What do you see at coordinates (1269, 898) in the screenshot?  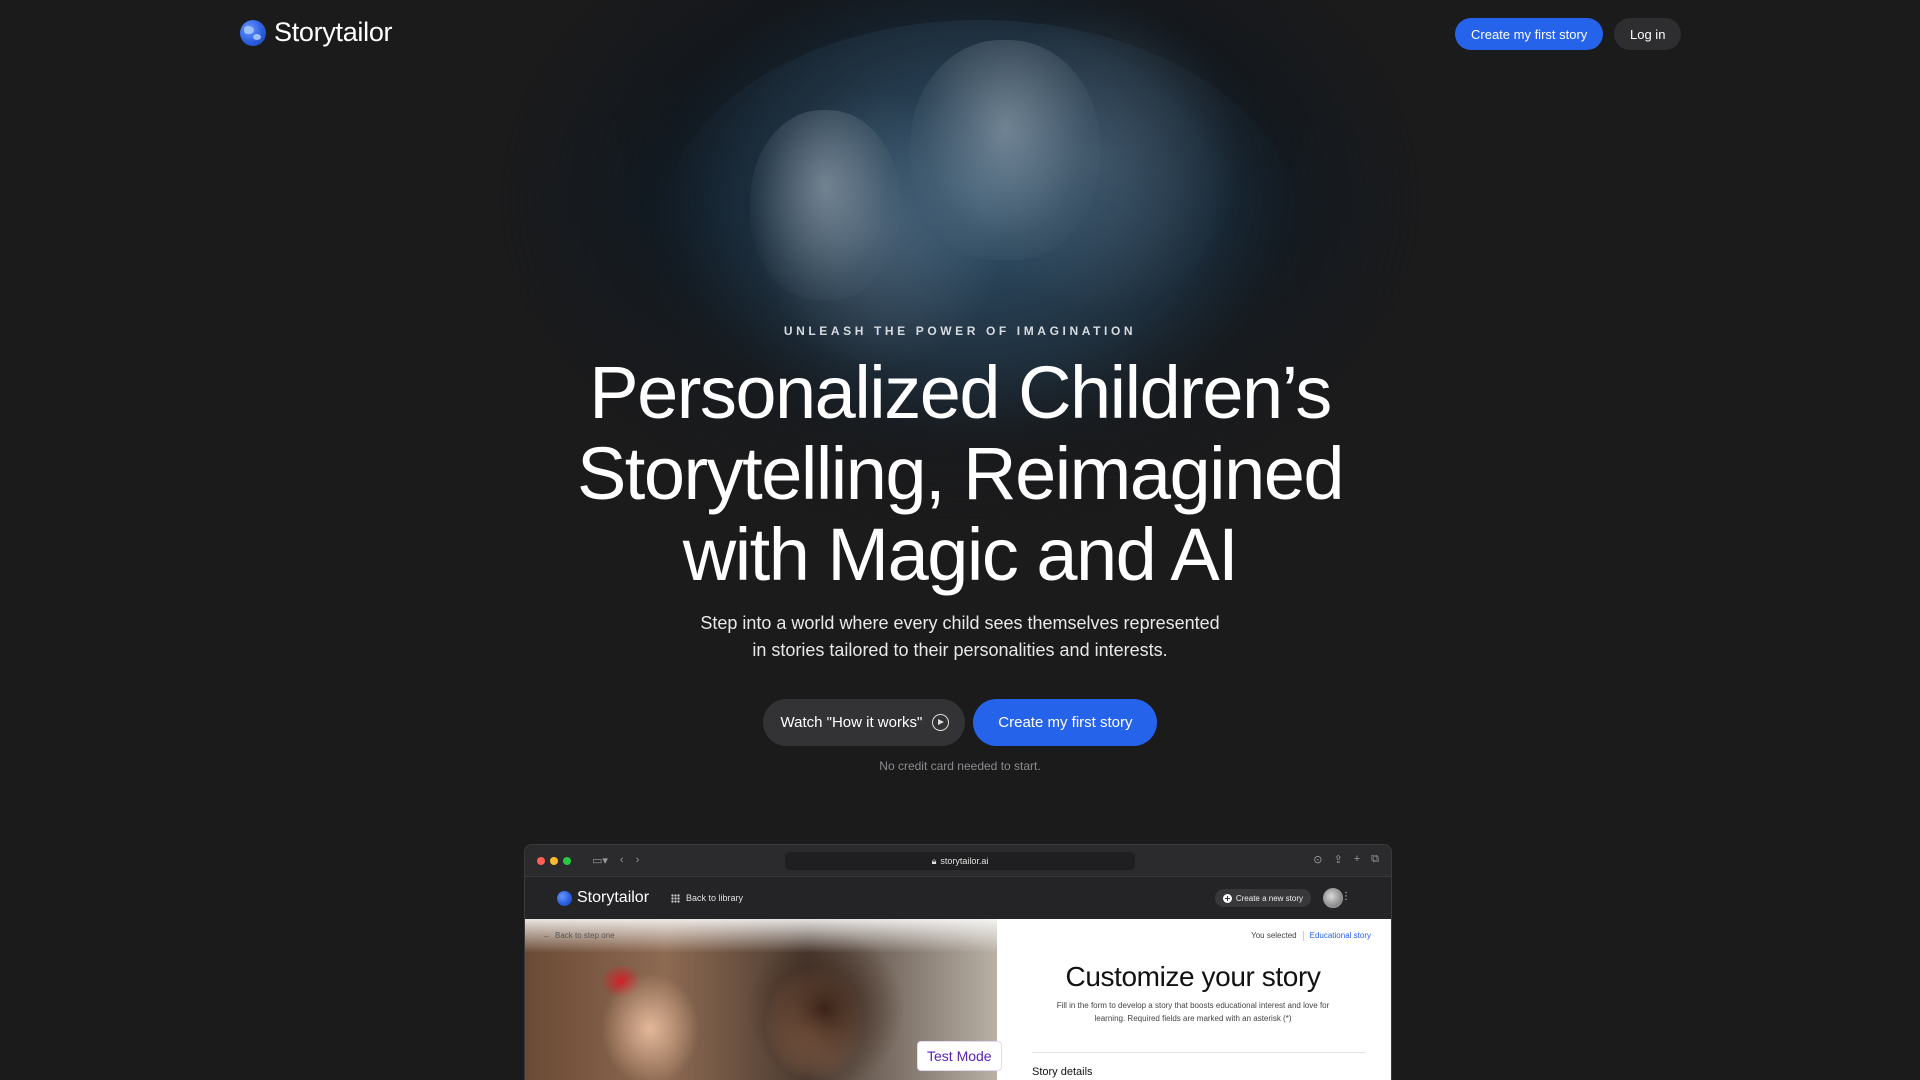 I see `create-new-story-label: Create a new story` at bounding box center [1269, 898].